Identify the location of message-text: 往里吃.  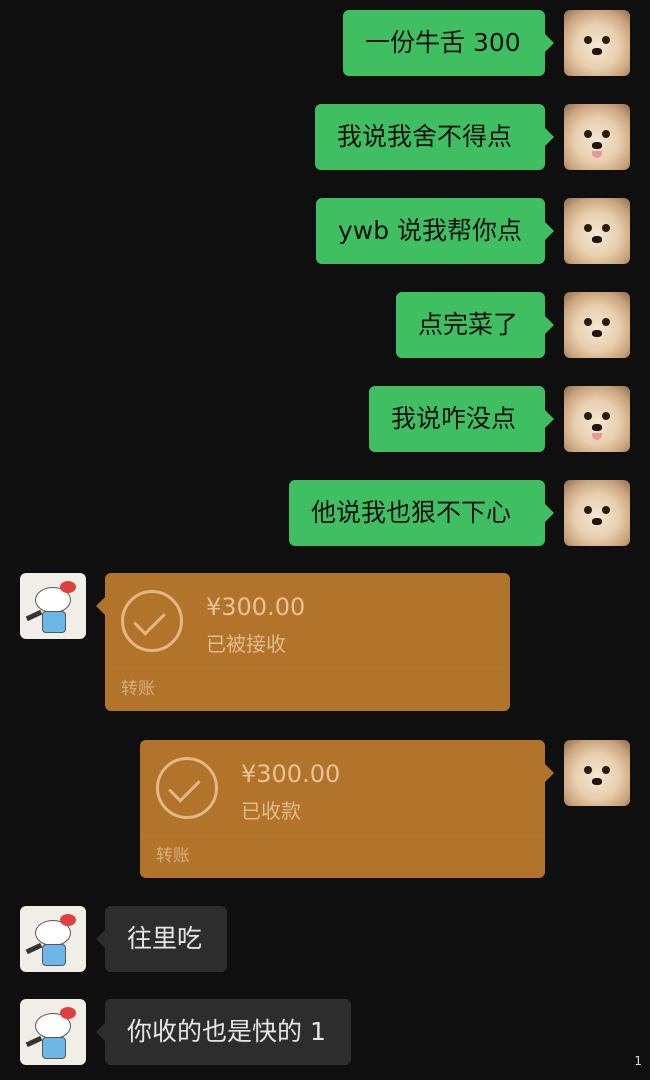
(165, 938).